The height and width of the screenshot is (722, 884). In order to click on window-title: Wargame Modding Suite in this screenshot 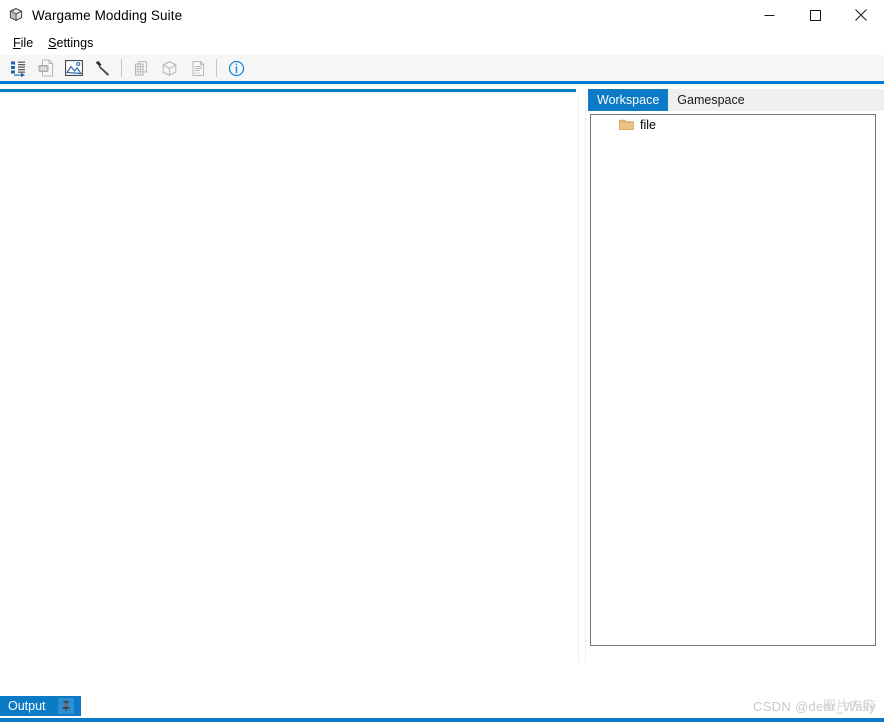, I will do `click(107, 15)`.